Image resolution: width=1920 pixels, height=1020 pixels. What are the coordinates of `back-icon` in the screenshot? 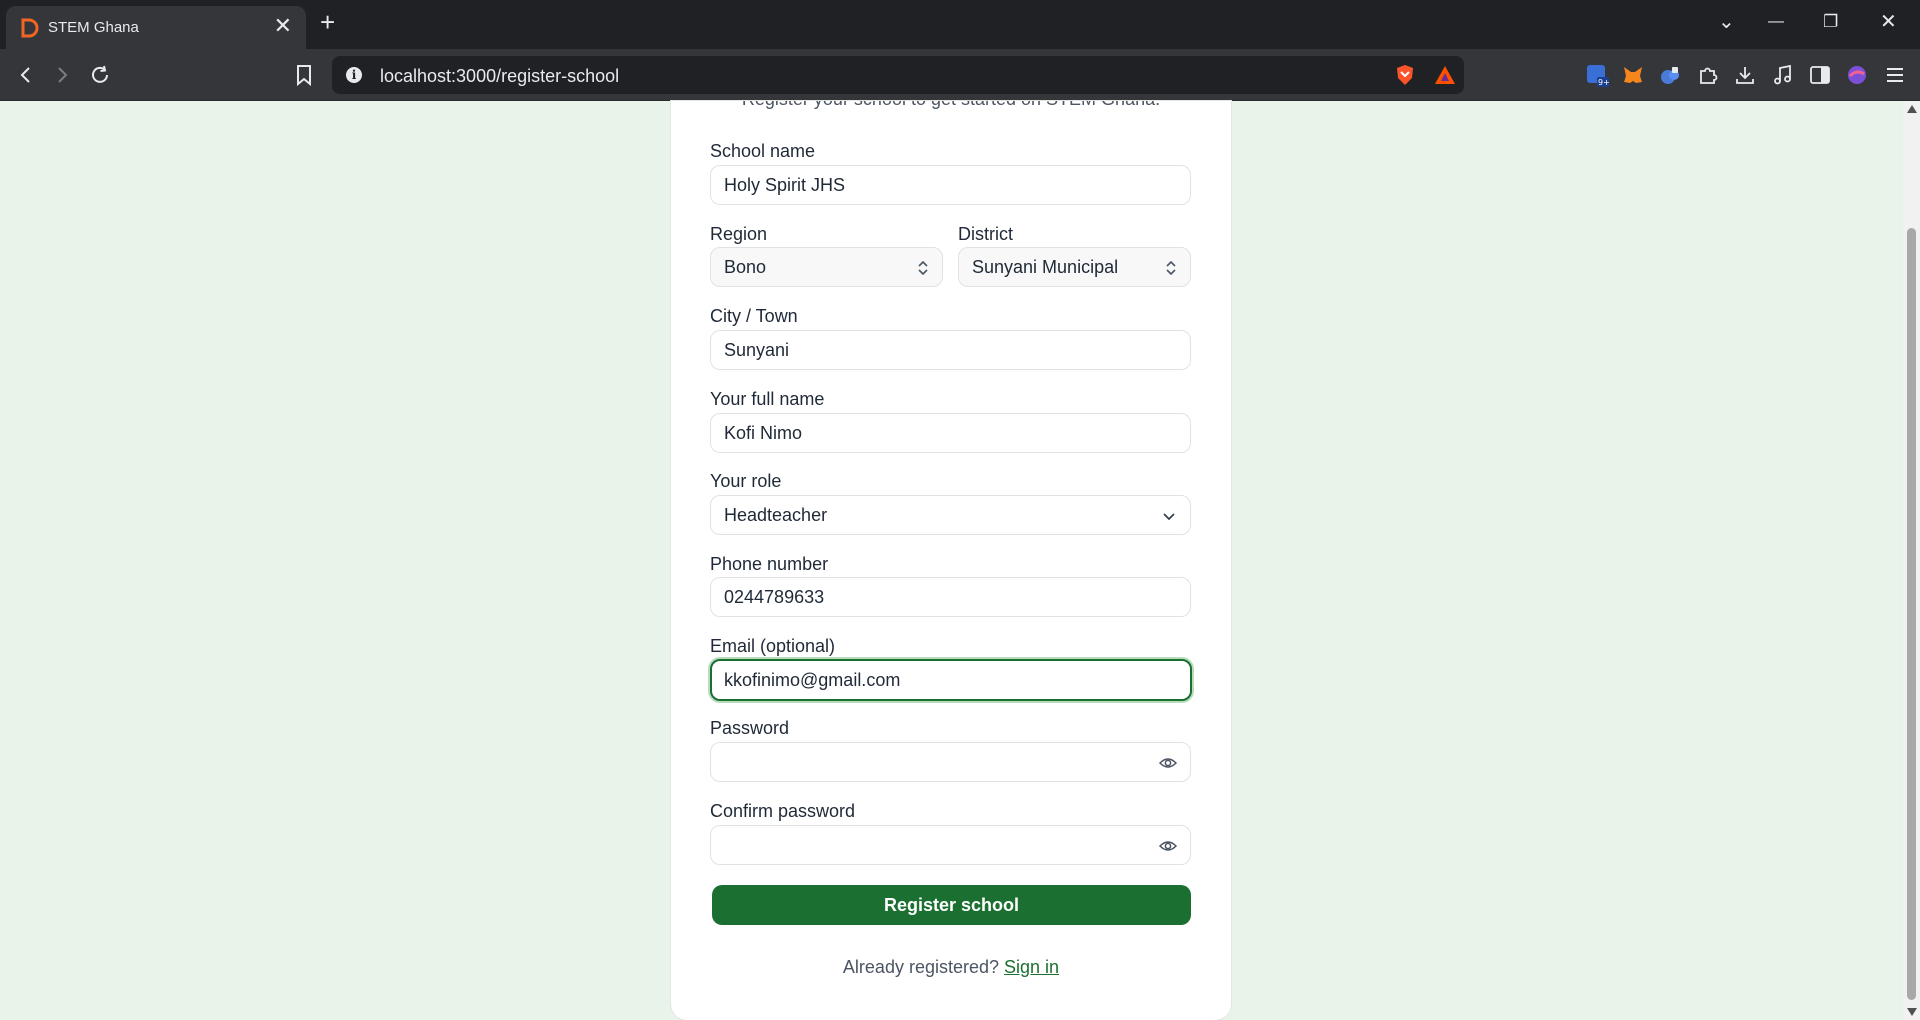 It's located at (26, 75).